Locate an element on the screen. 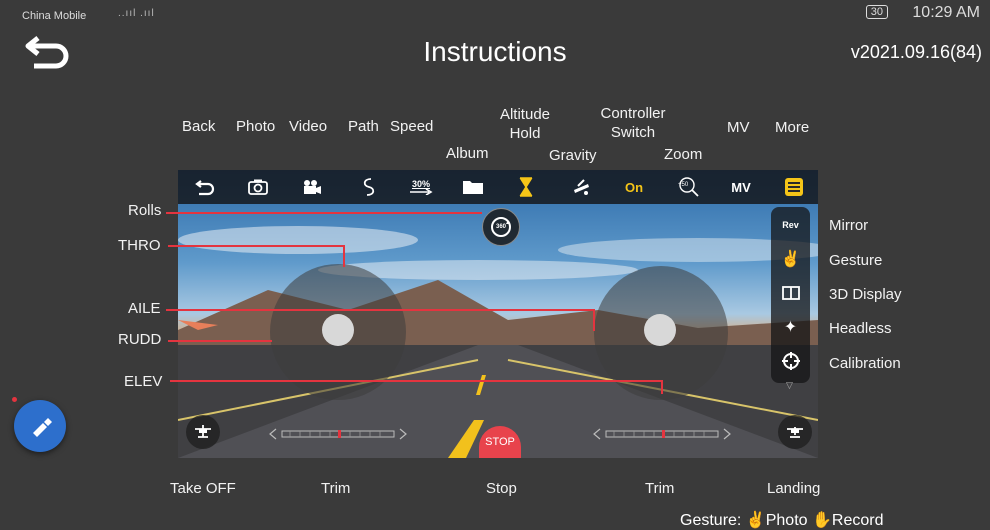  toolbar-video-button is located at coordinates (312, 187).